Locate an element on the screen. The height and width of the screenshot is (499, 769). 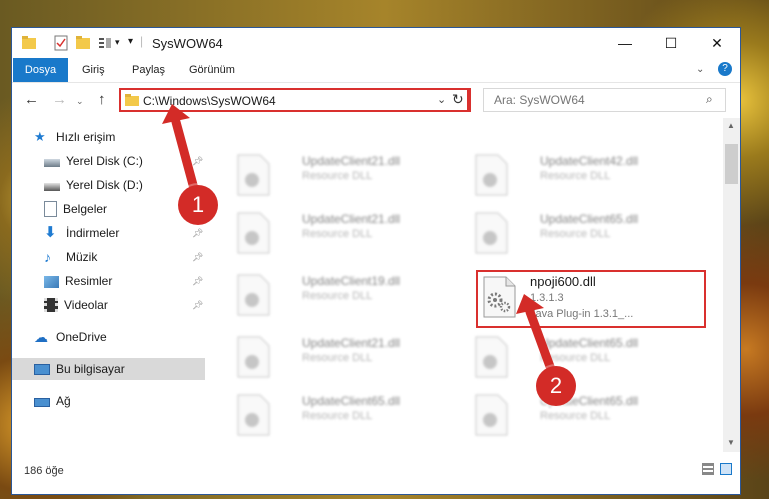
arrow-2-shaft is located at coordinates (541, 342).